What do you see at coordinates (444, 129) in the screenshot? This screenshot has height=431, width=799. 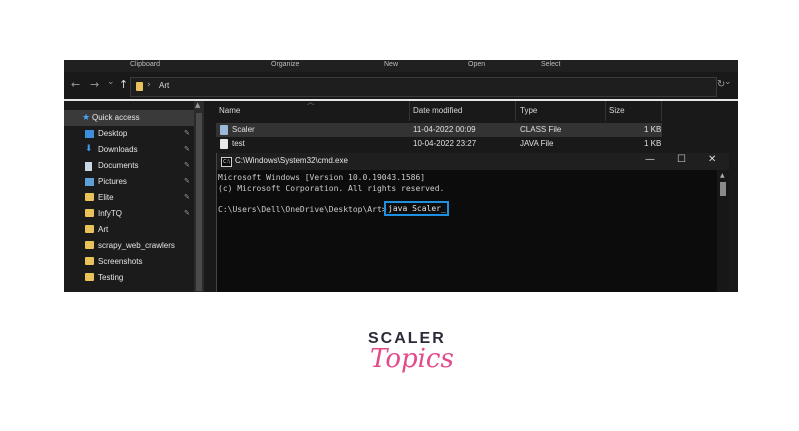 I see `file-date: 11-04-2022 00:09` at bounding box center [444, 129].